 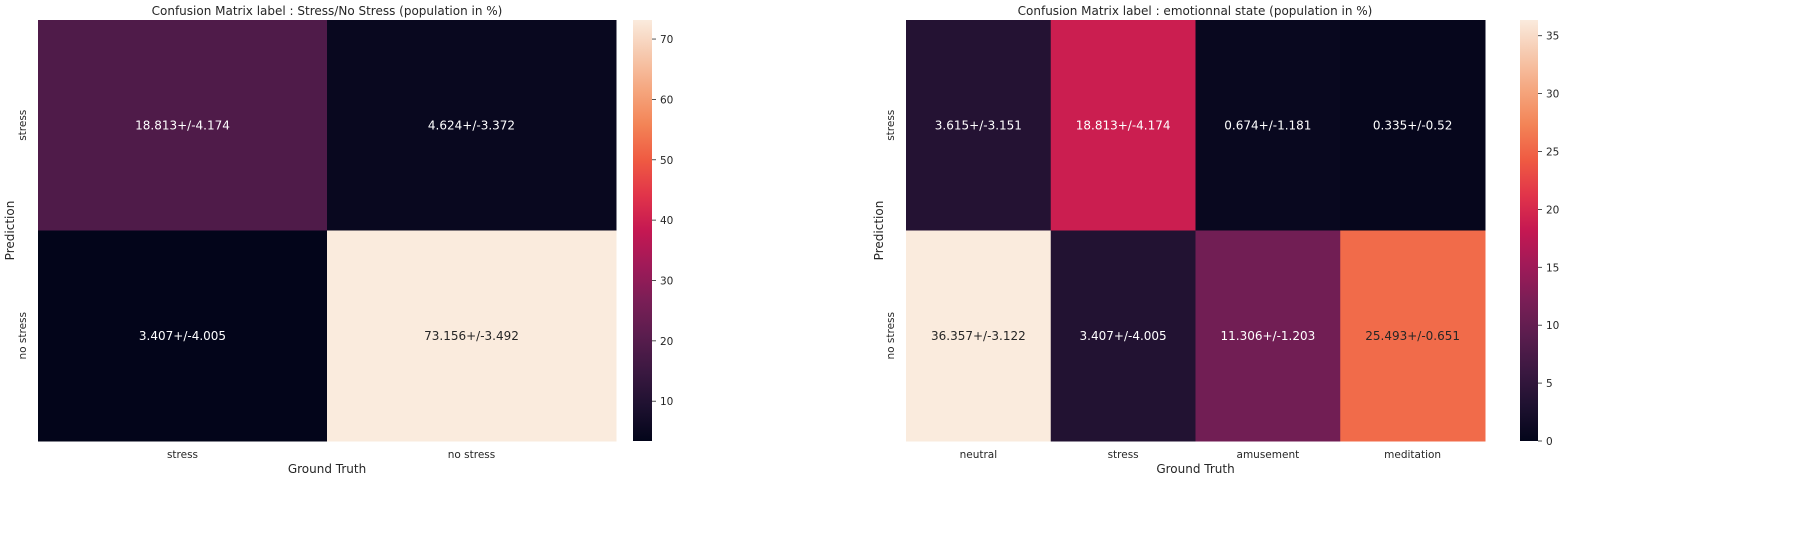 What do you see at coordinates (1552, 153) in the screenshot?
I see `colorbar-tick-label: 25` at bounding box center [1552, 153].